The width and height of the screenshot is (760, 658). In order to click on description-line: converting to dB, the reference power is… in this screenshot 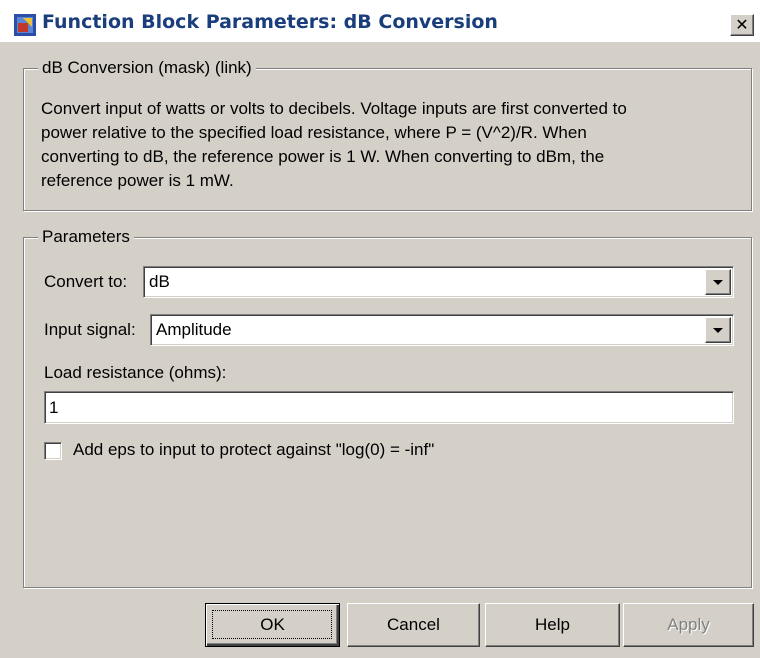, I will do `click(323, 156)`.